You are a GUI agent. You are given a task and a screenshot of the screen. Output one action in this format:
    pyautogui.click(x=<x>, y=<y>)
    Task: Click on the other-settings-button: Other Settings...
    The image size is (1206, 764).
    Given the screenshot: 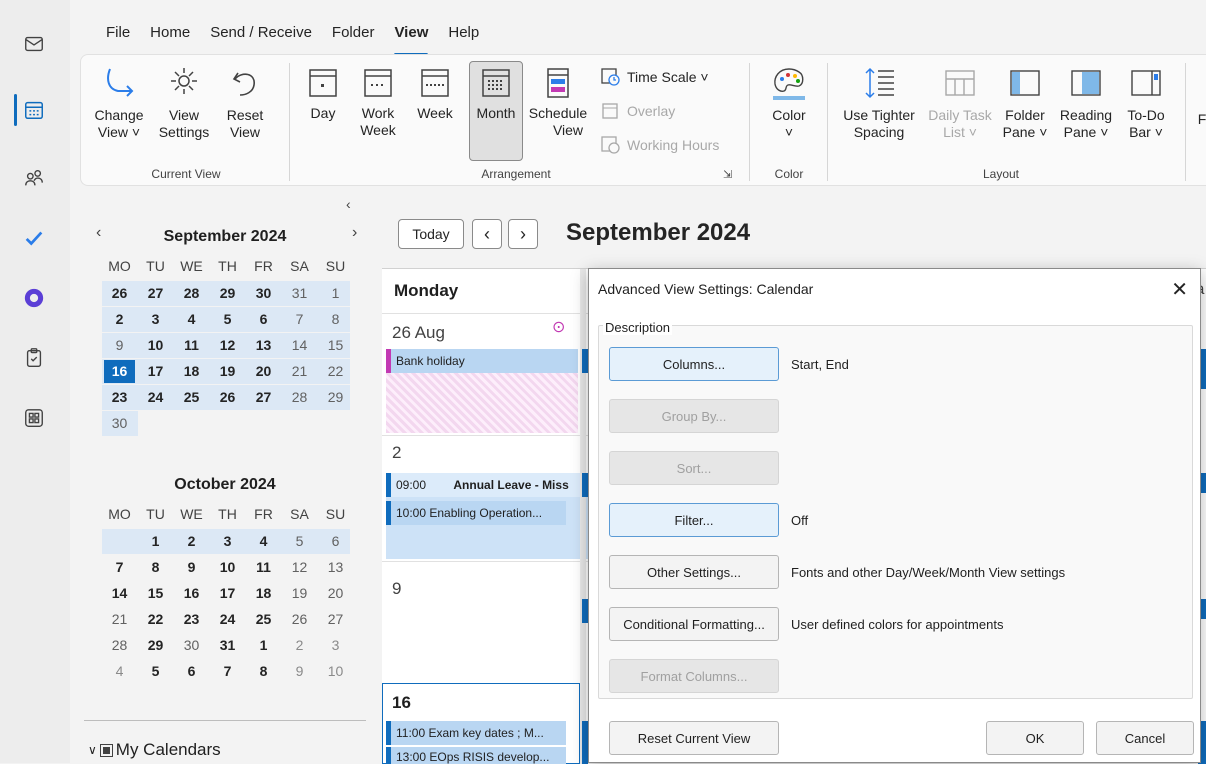 What is the action you would take?
    pyautogui.click(x=694, y=572)
    